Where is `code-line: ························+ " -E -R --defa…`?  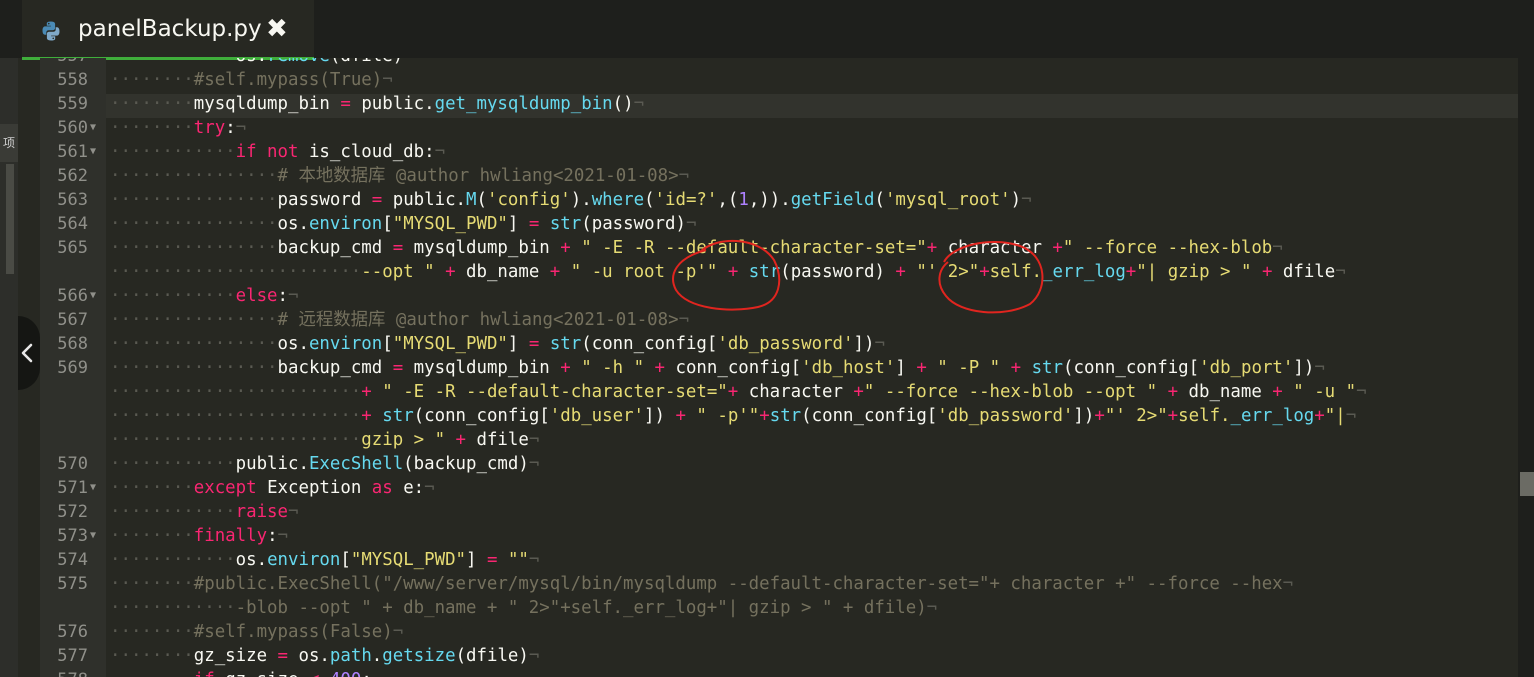
code-line: ························+ " -E -R --defa… is located at coordinates (779, 392).